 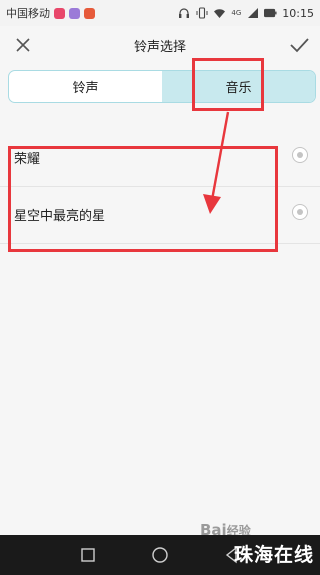 I want to click on check-icon, so click(x=299, y=45).